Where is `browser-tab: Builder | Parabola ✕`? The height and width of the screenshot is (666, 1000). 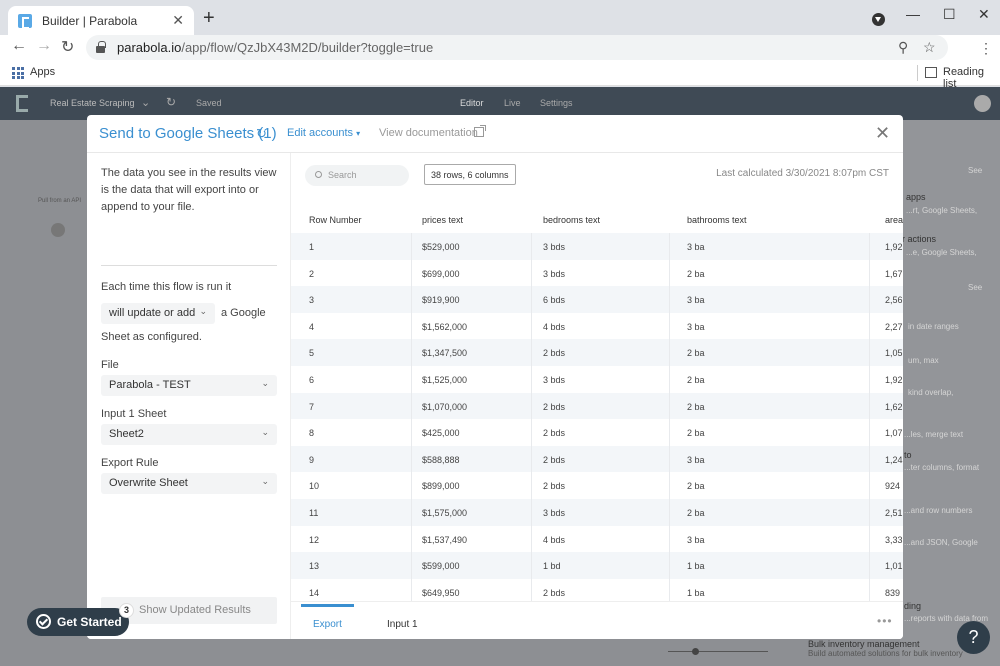
browser-tab: Builder | Parabola ✕ is located at coordinates (101, 20).